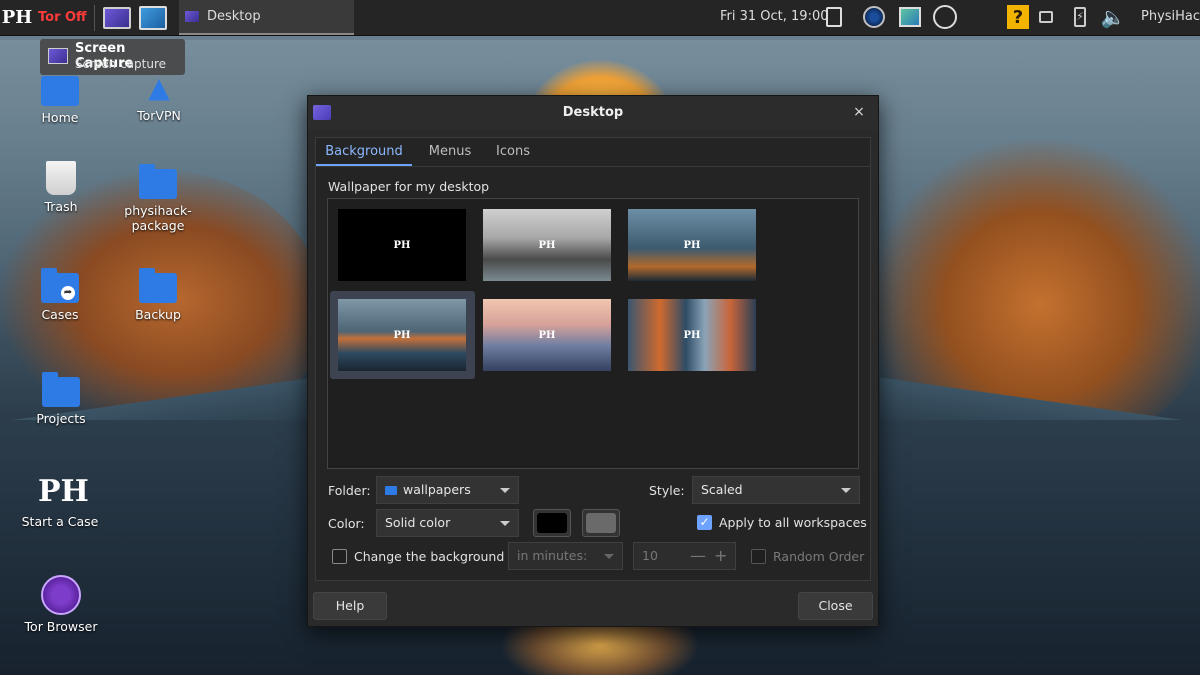 This screenshot has width=1200, height=675. I want to click on physihack-logo-icon: PH, so click(63, 491).